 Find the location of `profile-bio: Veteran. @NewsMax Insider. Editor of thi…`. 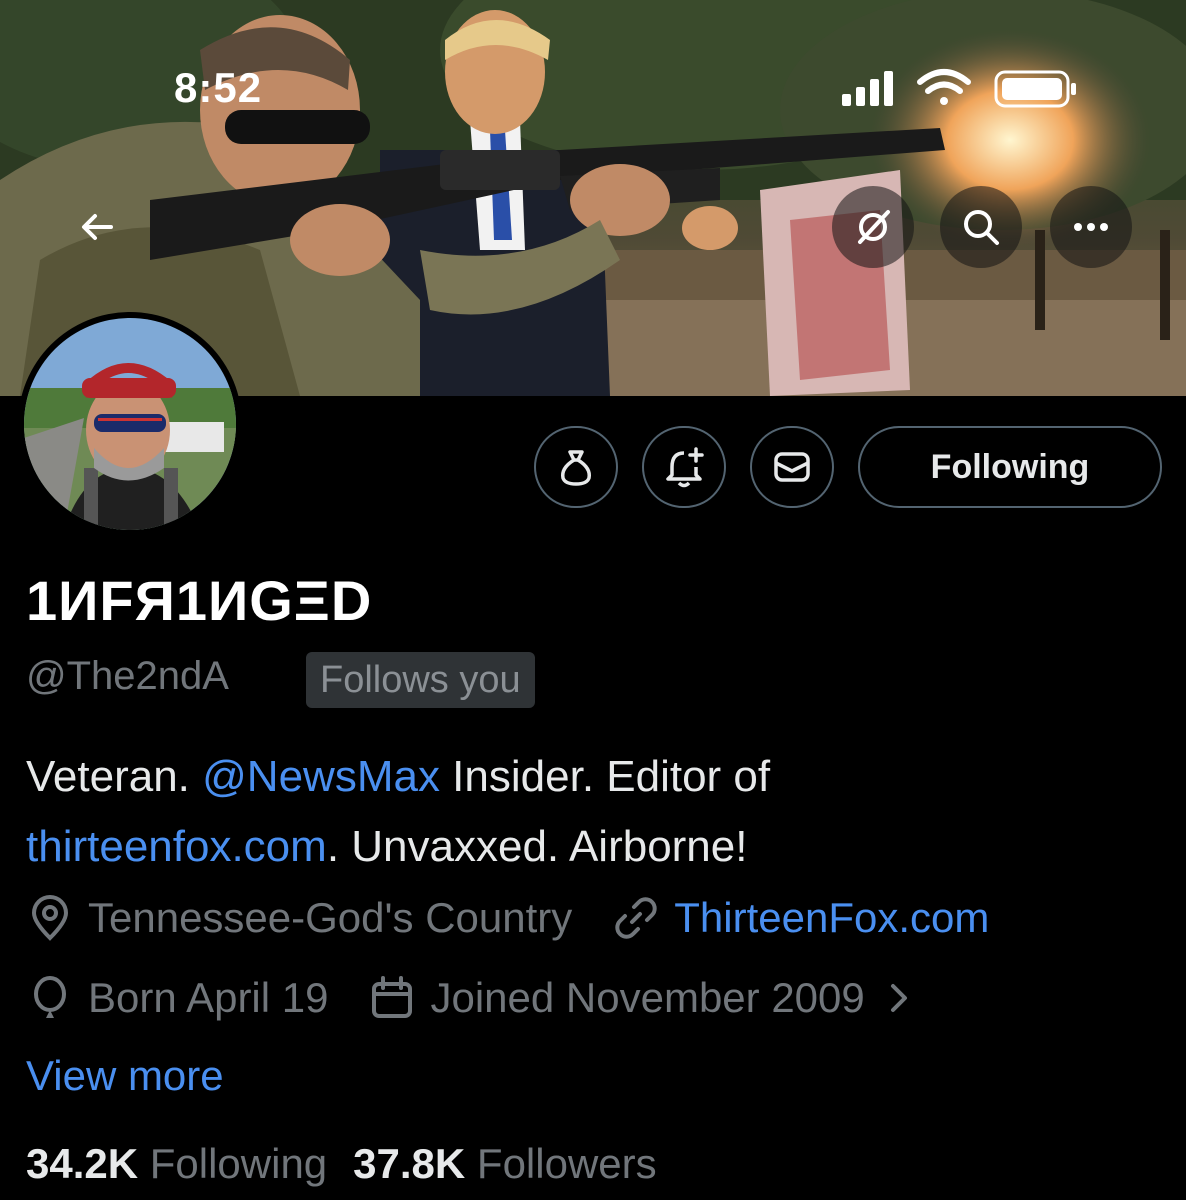

profile-bio: Veteran. @NewsMax Insider. Editor of thi… is located at coordinates (596, 812).